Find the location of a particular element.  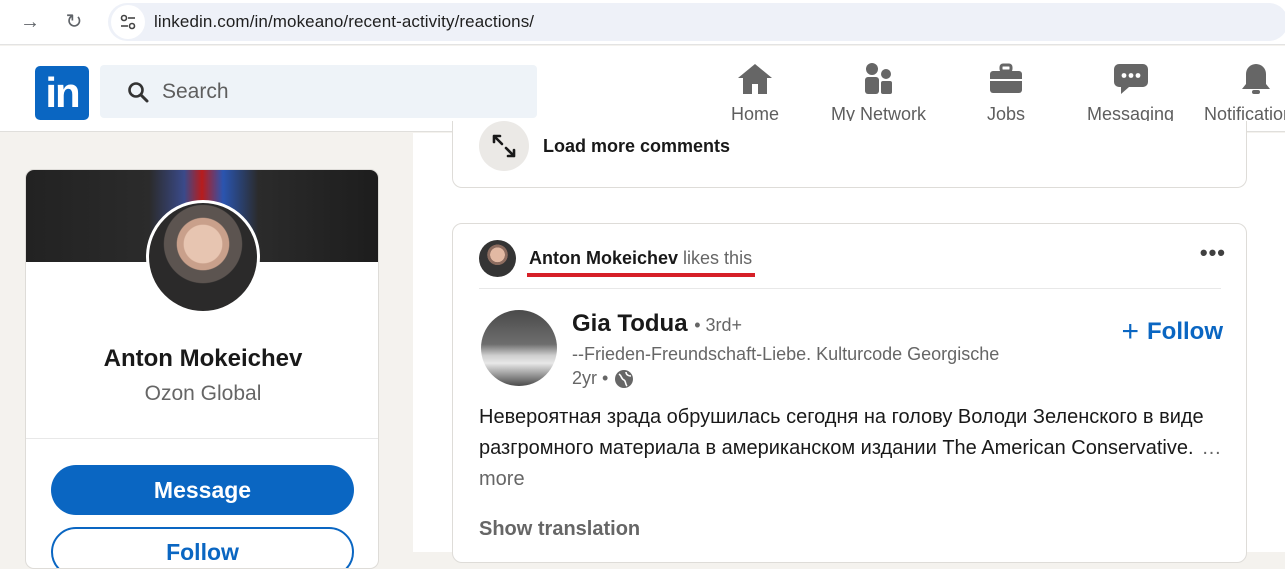

reaction-text: Anton Mokeichev likes this is located at coordinates (641, 262).